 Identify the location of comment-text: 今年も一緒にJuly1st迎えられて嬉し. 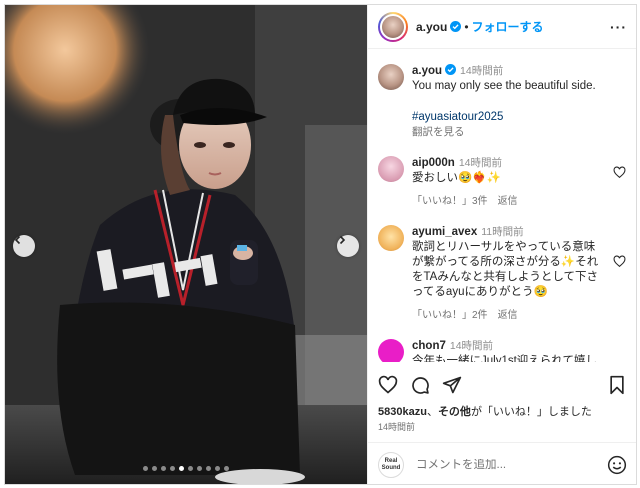
(504, 358).